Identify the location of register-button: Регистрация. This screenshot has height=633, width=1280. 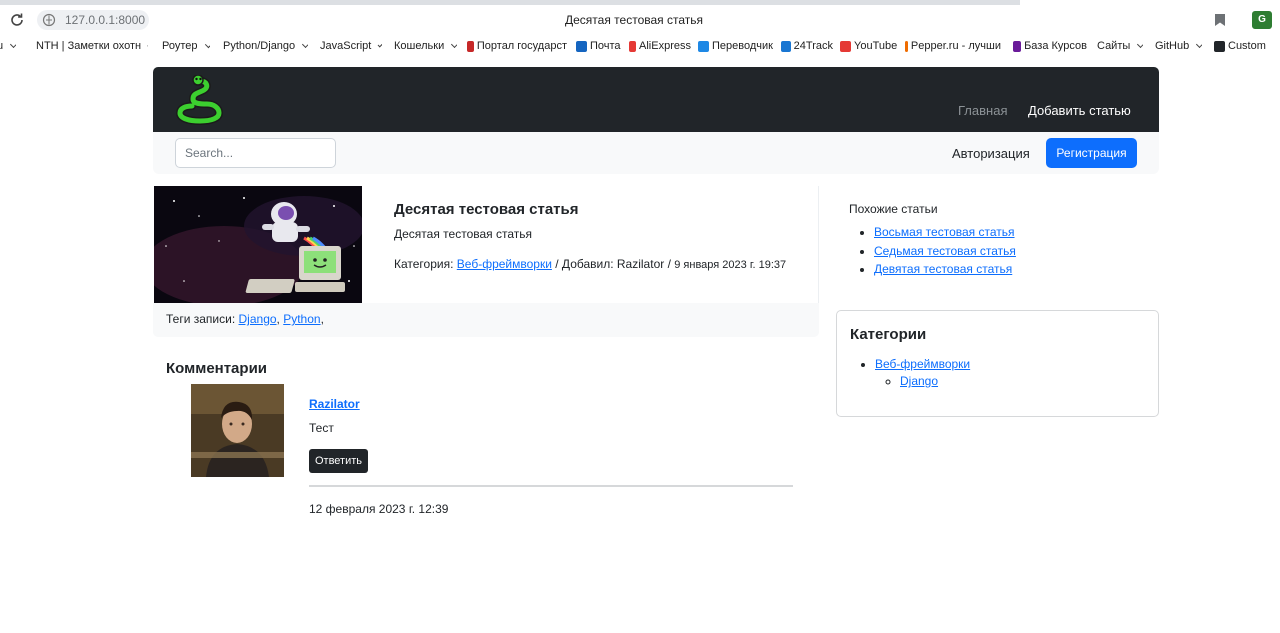
(1091, 153).